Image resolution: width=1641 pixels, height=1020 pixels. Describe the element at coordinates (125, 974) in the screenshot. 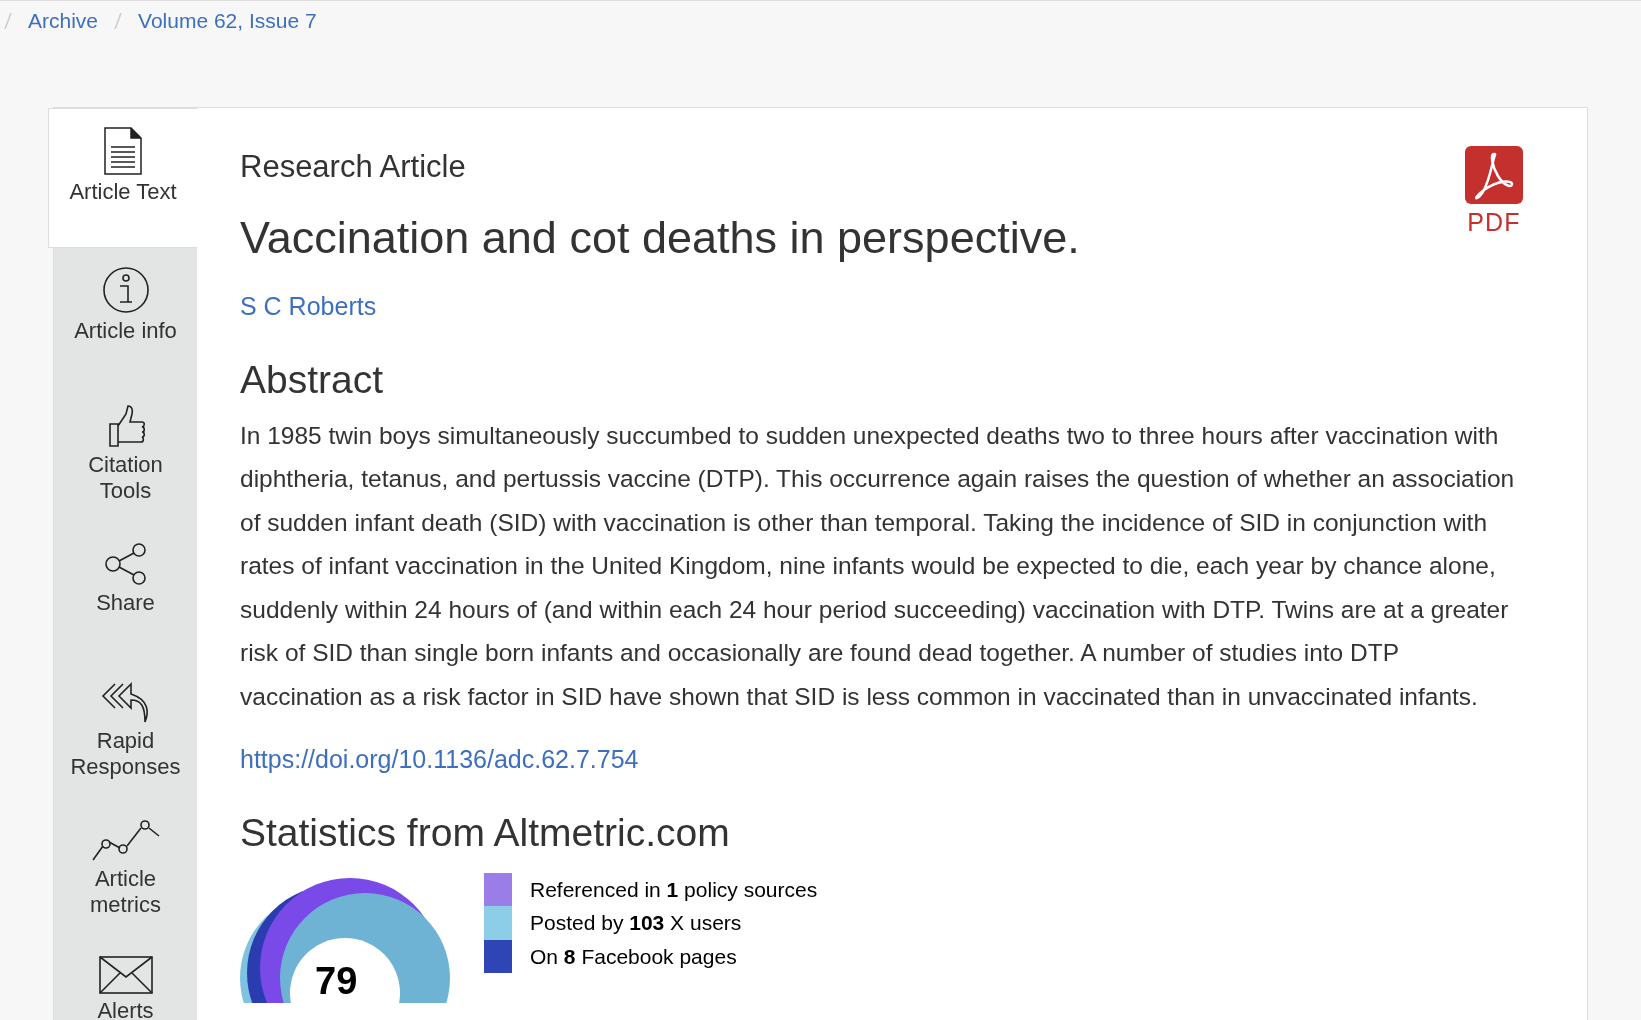

I see `envelope-icon` at that location.